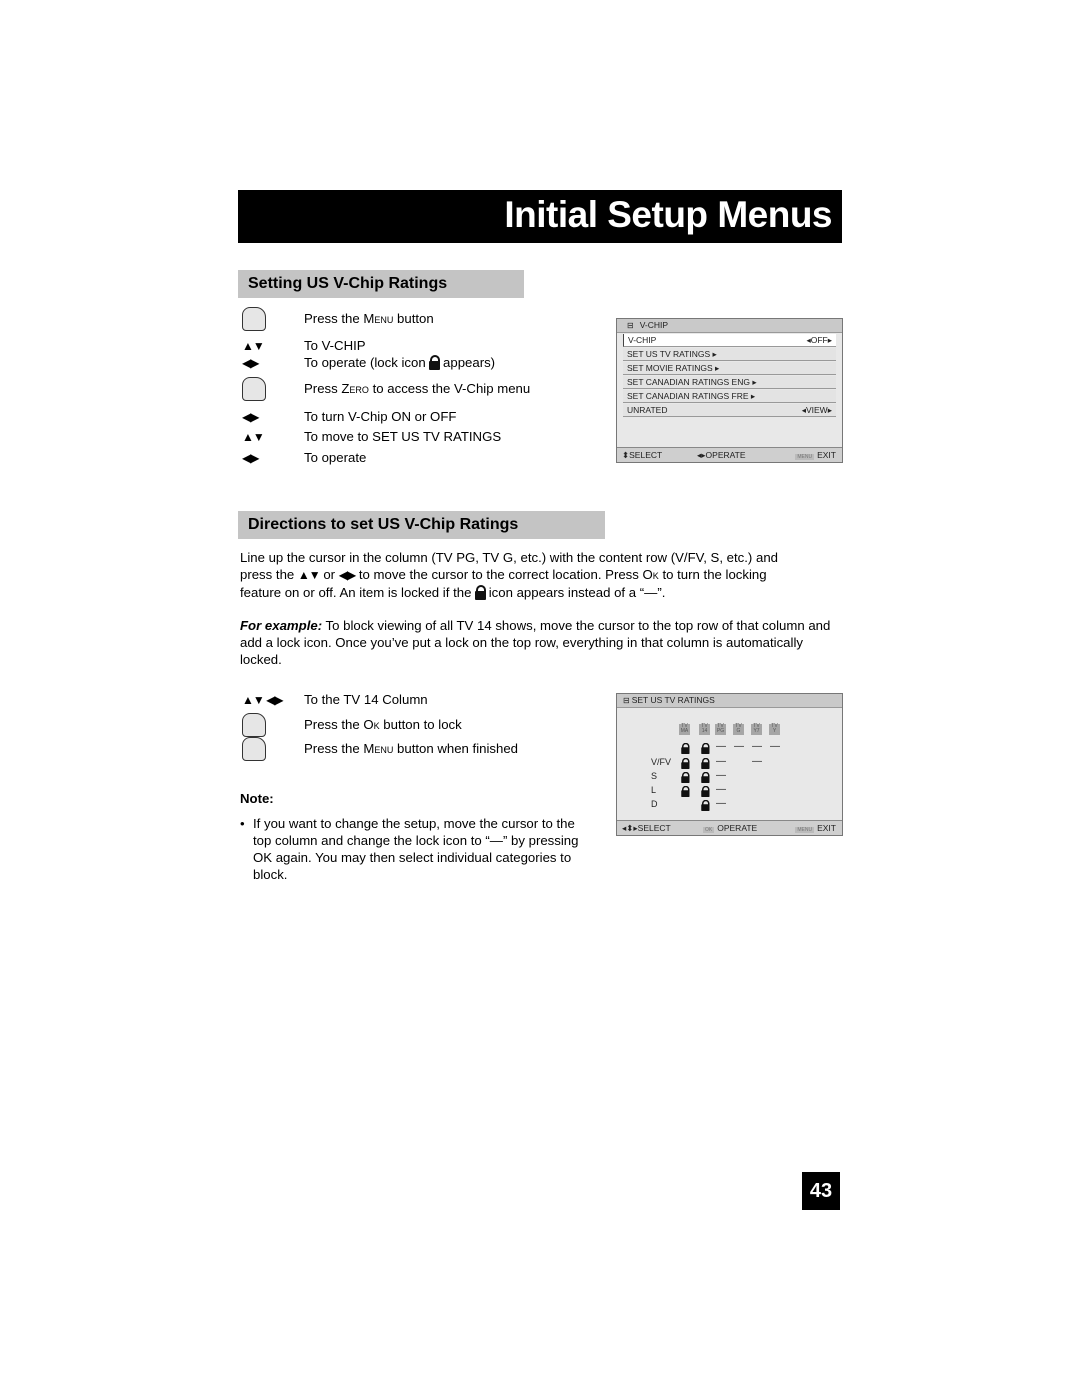 This screenshot has width=1080, height=1397. I want to click on menu-item: SET CANADIAN RATINGS FRE ▸, so click(729, 396).